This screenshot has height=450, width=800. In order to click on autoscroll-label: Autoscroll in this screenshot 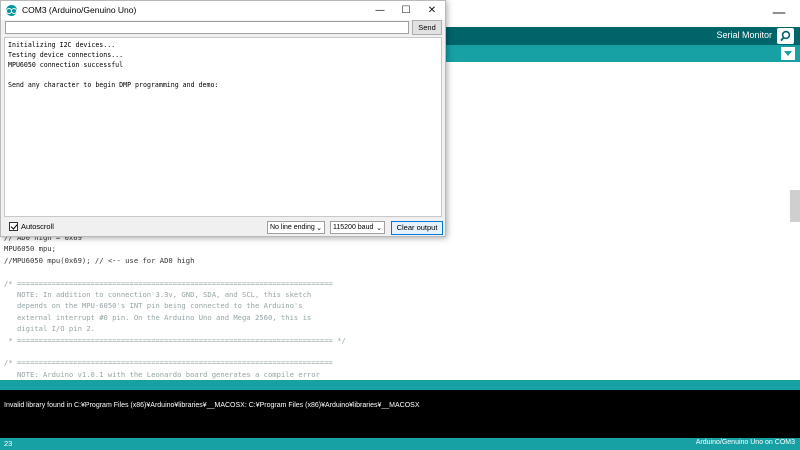, I will do `click(37, 226)`.